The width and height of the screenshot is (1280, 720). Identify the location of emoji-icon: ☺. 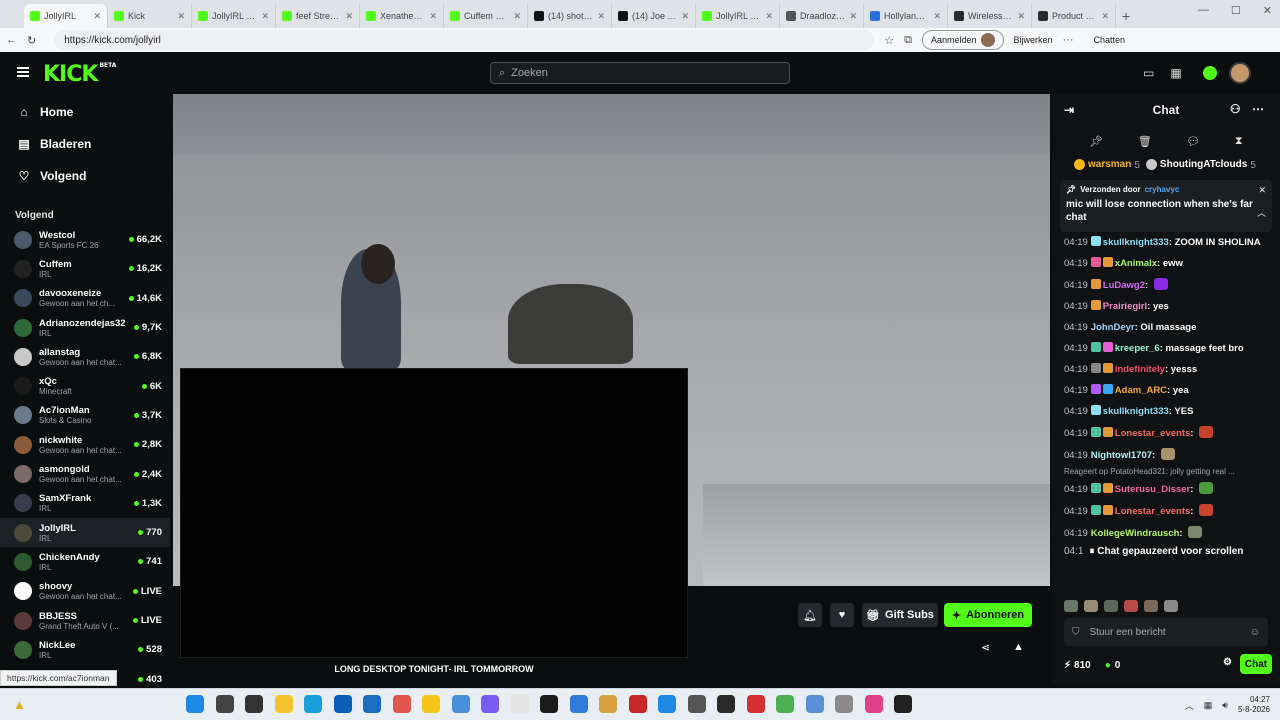
(1255, 632).